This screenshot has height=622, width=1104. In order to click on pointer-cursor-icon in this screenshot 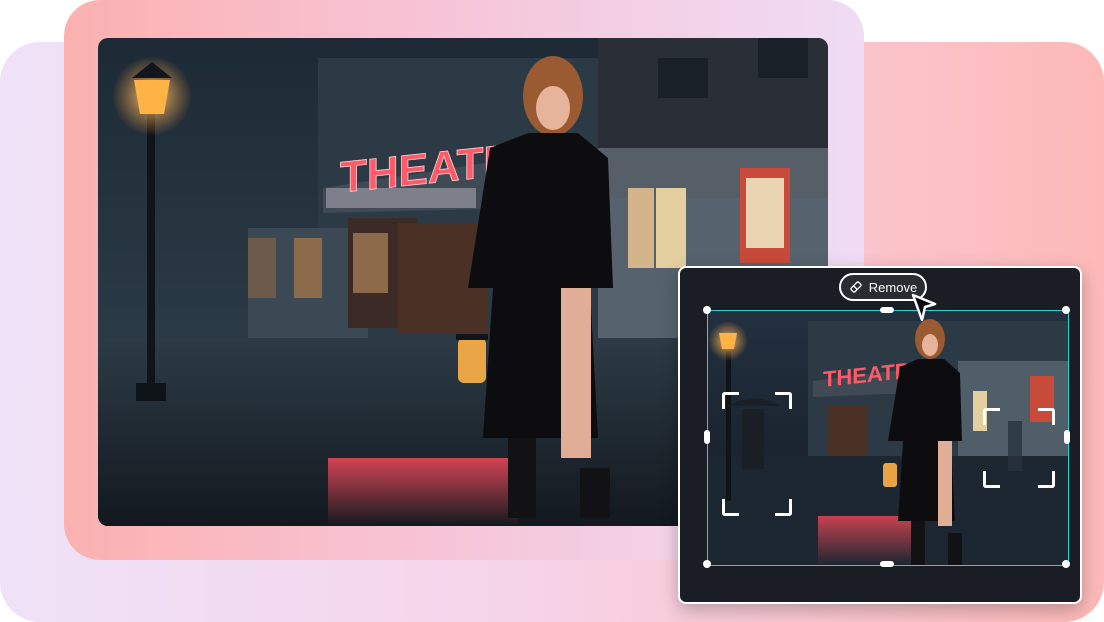, I will do `click(924, 307)`.